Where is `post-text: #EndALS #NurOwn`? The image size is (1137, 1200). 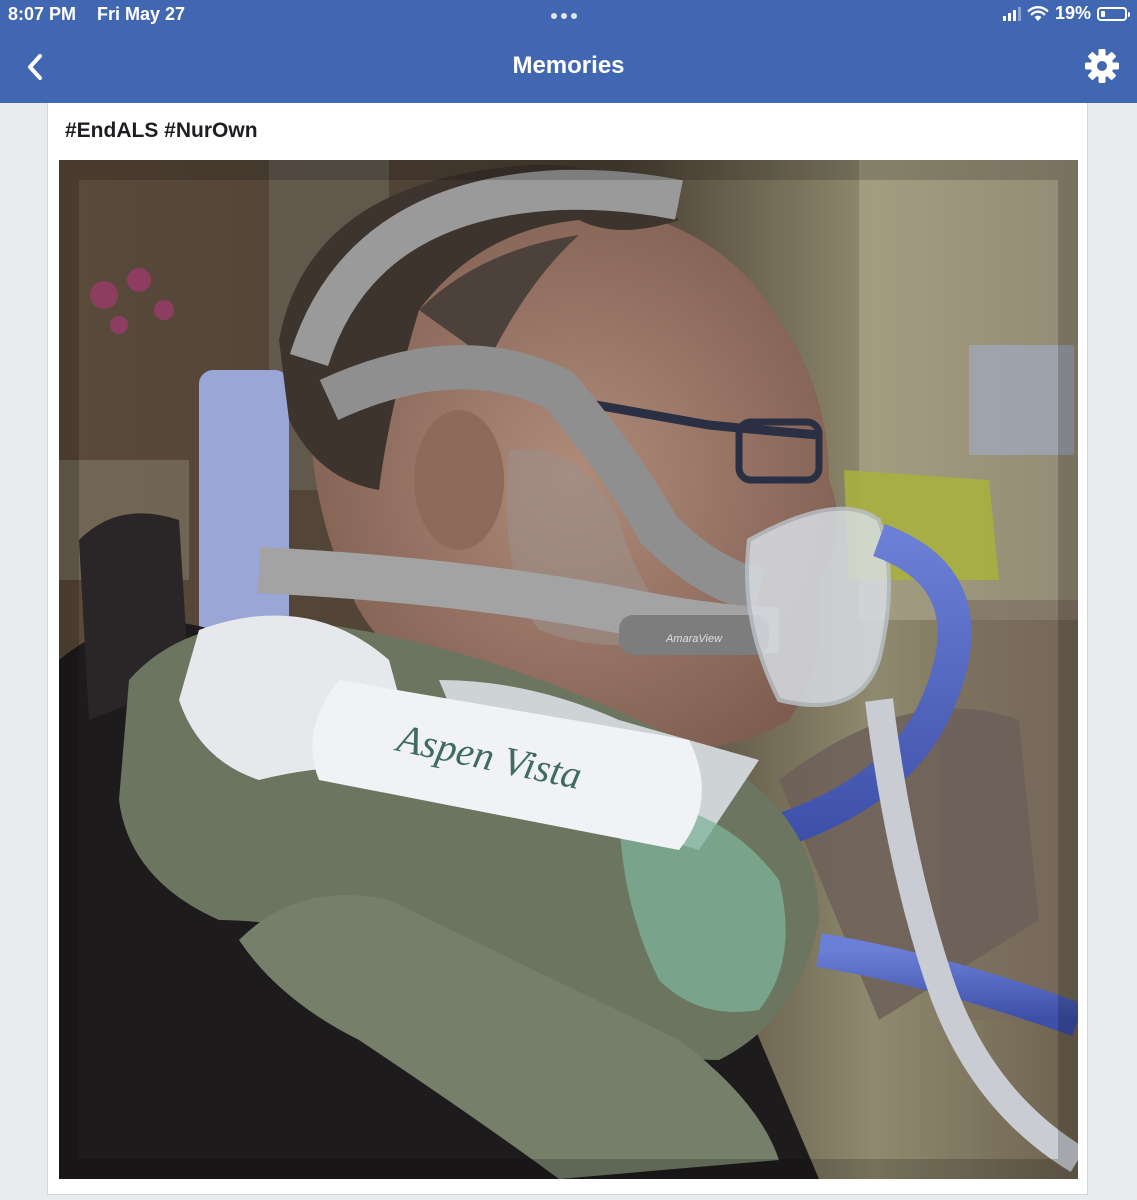
post-text: #EndALS #NurOwn is located at coordinates (161, 130).